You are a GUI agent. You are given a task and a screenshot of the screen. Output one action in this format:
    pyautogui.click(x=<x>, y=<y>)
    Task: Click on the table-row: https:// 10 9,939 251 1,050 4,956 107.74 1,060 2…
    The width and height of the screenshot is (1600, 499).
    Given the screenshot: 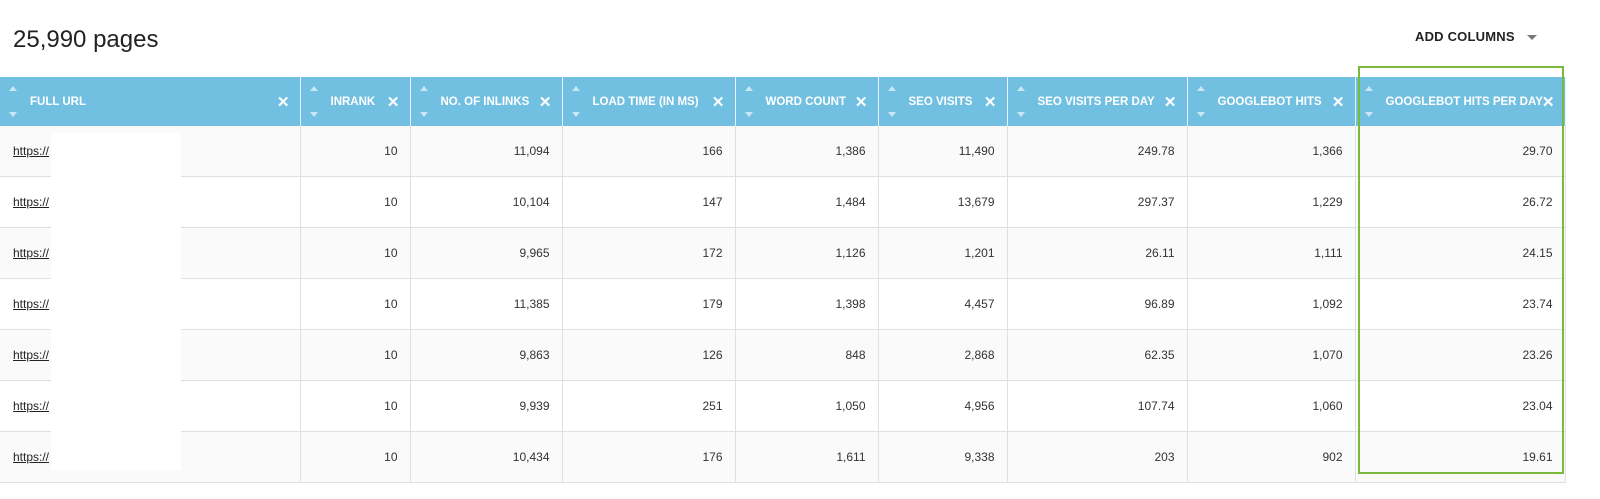 What is the action you would take?
    pyautogui.click(x=783, y=406)
    